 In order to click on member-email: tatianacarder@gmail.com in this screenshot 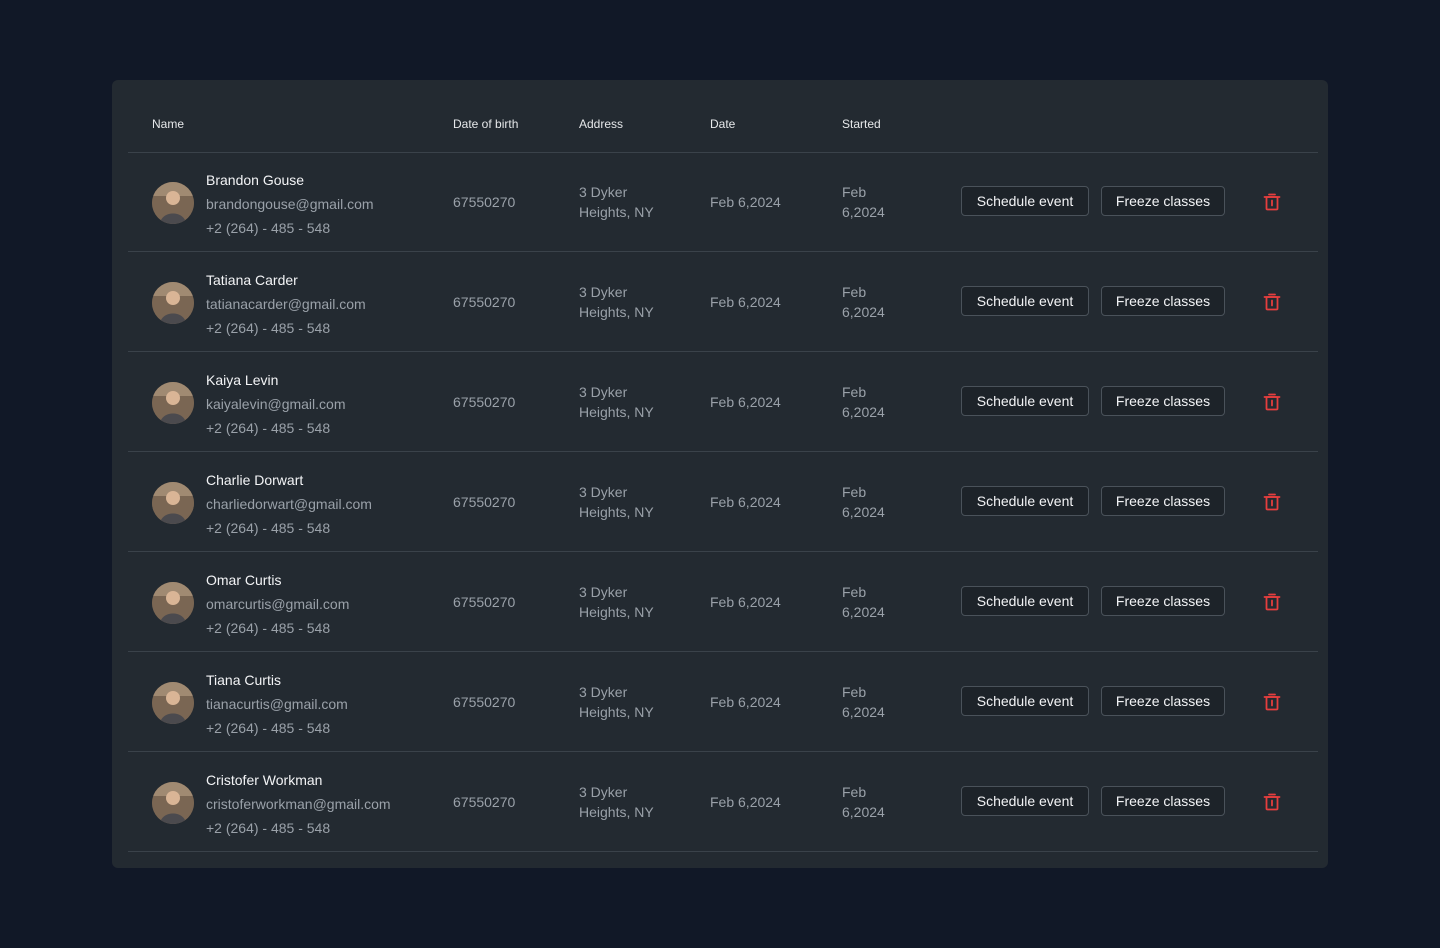, I will do `click(286, 304)`.